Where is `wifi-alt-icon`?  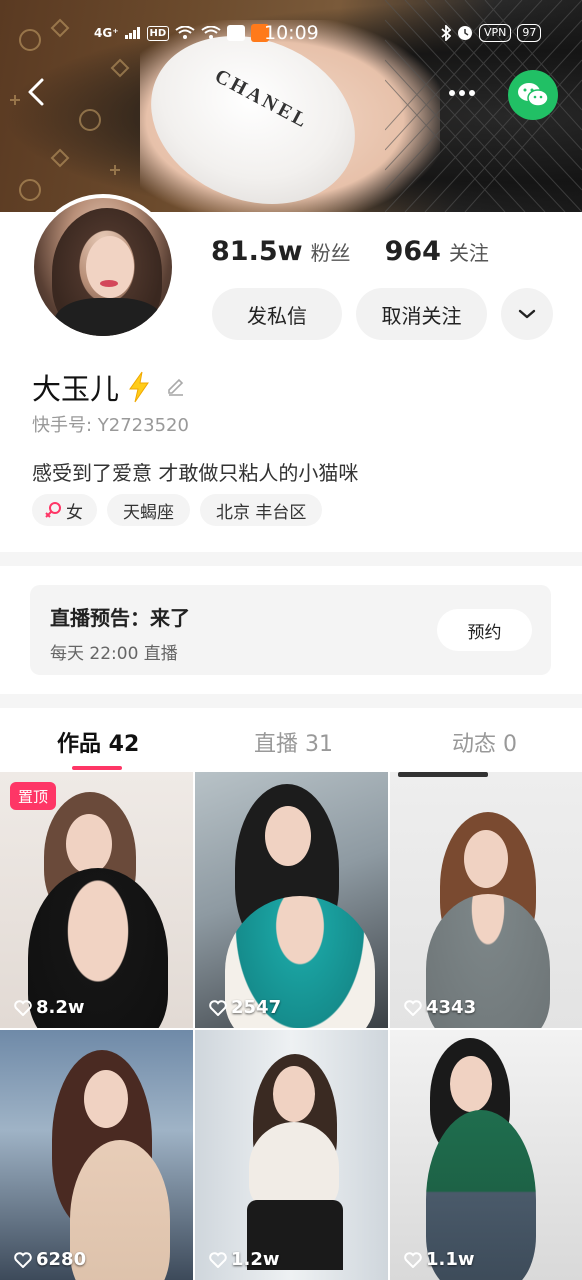 wifi-alt-icon is located at coordinates (211, 32).